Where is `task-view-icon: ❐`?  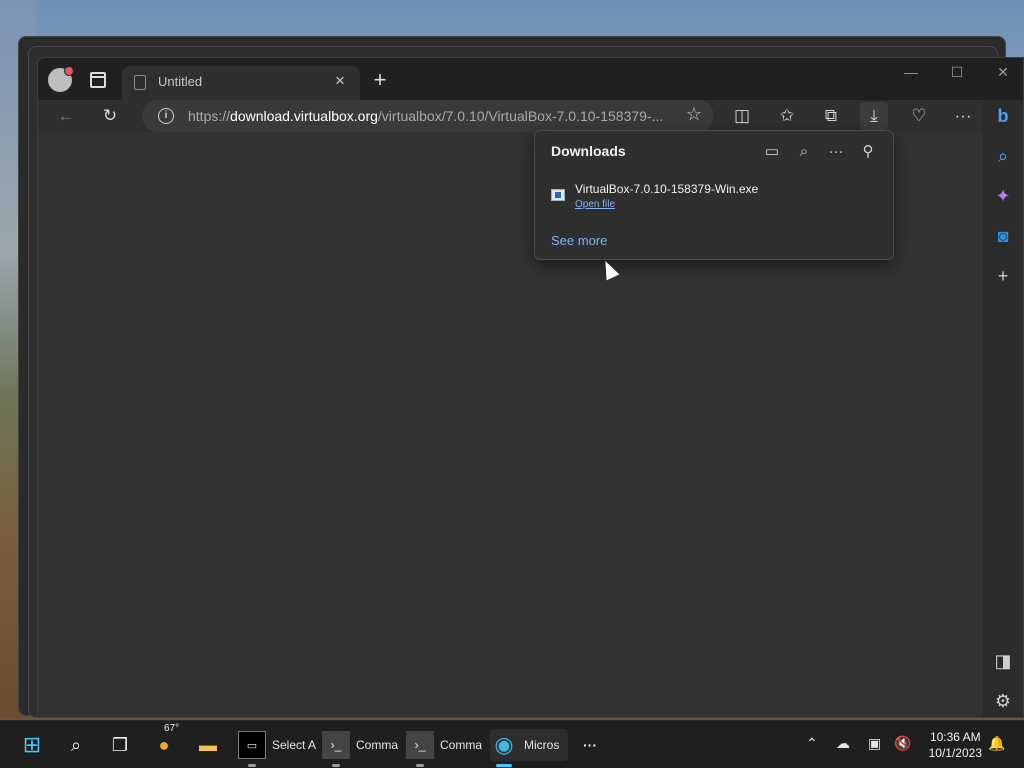 task-view-icon: ❐ is located at coordinates (120, 744).